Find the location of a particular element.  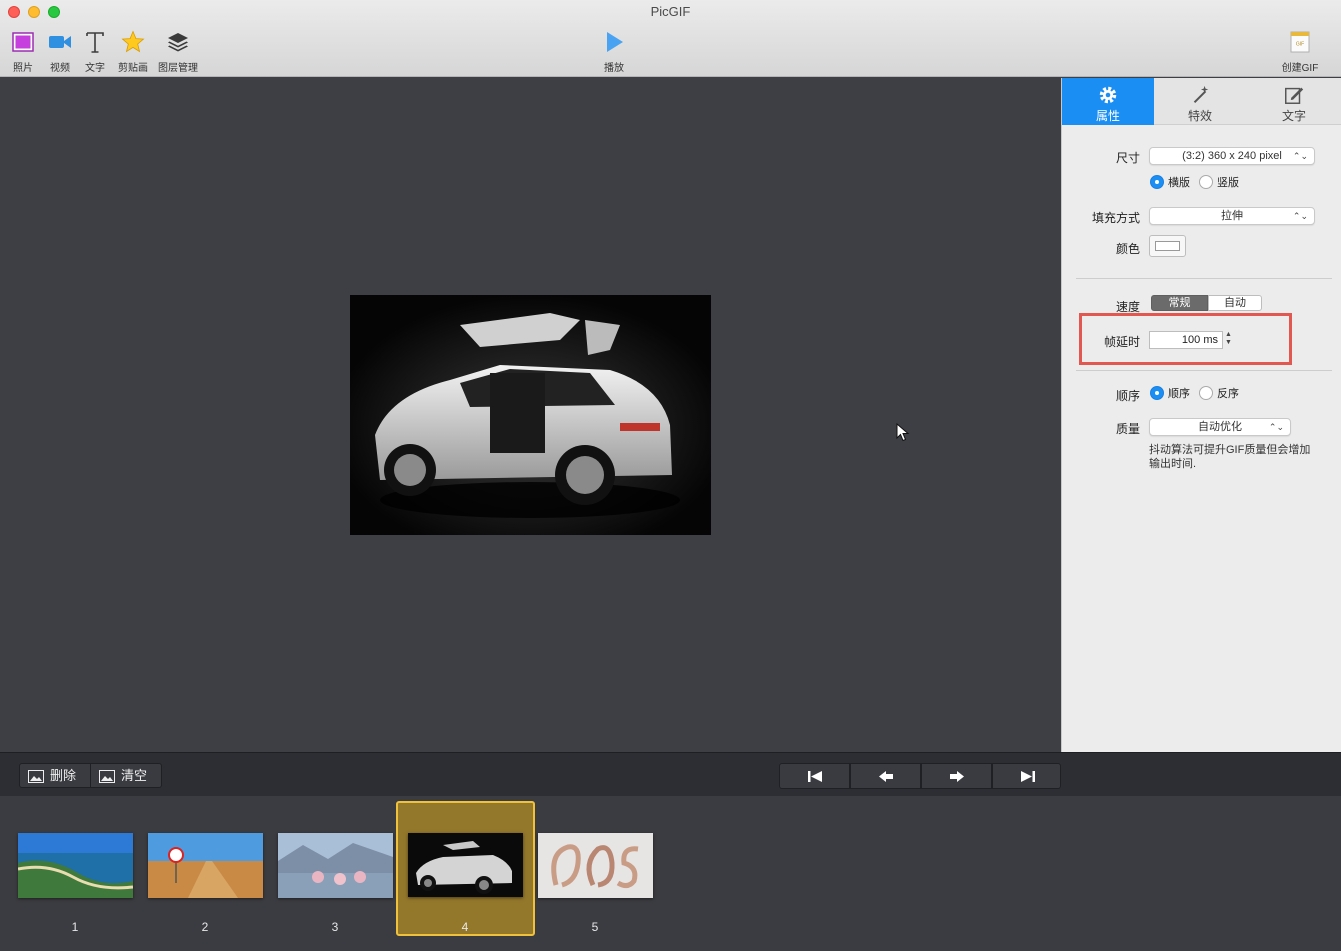

photo-icon is located at coordinates (23, 42).